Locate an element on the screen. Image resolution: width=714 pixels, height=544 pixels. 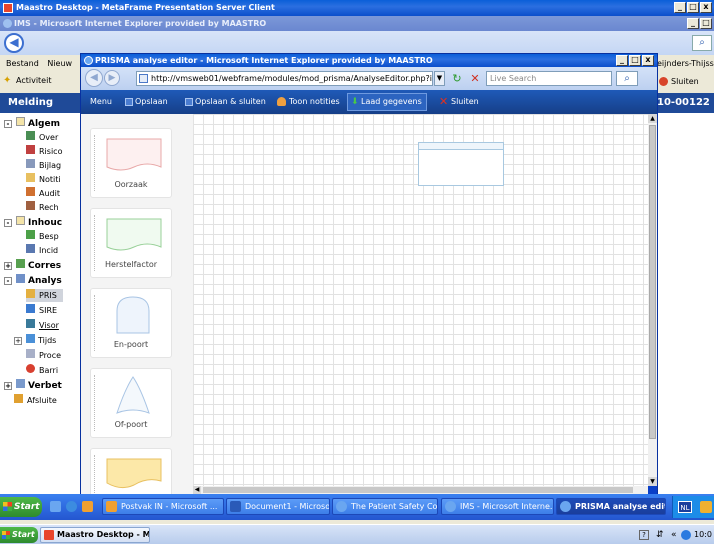
shape-of-poort: Of-poort is located at coordinates (131, 403).